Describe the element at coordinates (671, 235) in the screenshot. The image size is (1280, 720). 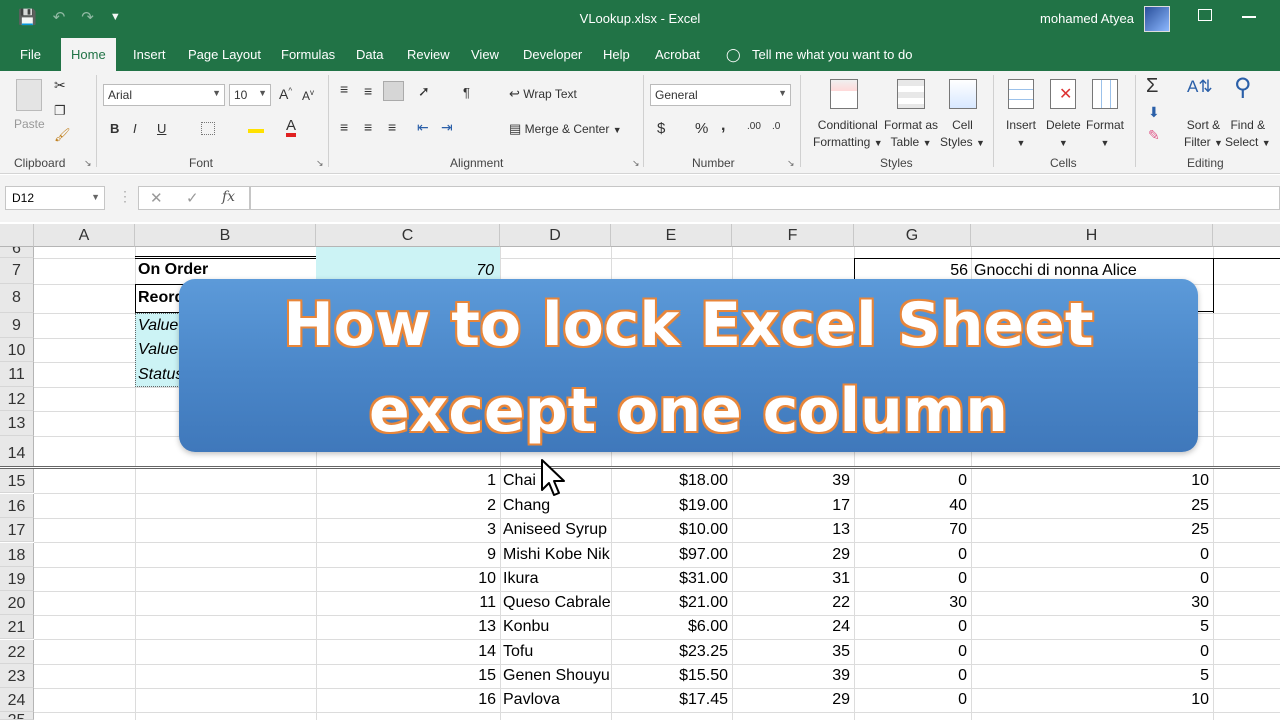
I see `column-header-e: E` at that location.